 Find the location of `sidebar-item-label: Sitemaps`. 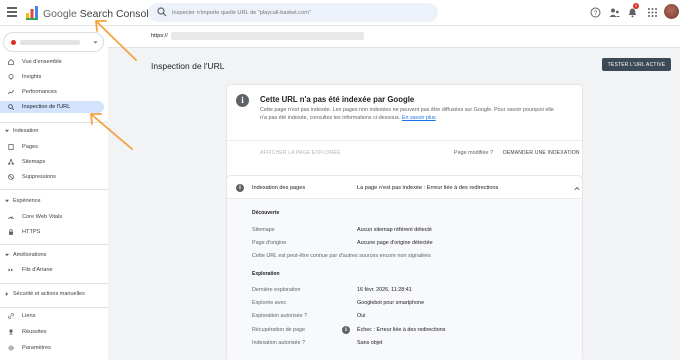

sidebar-item-label: Sitemaps is located at coordinates (34, 162).